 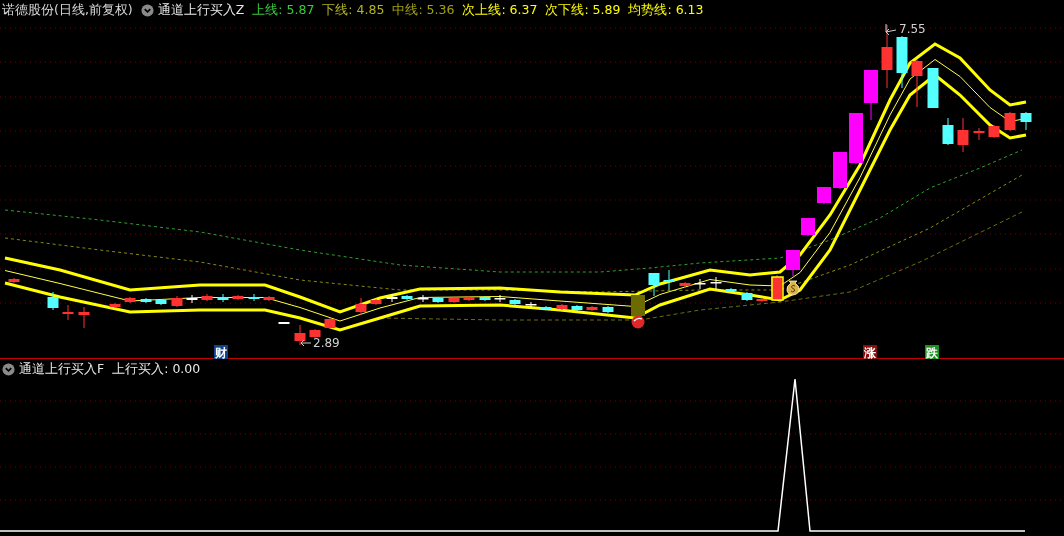 I want to click on event-tag: 涨, so click(x=870, y=352).